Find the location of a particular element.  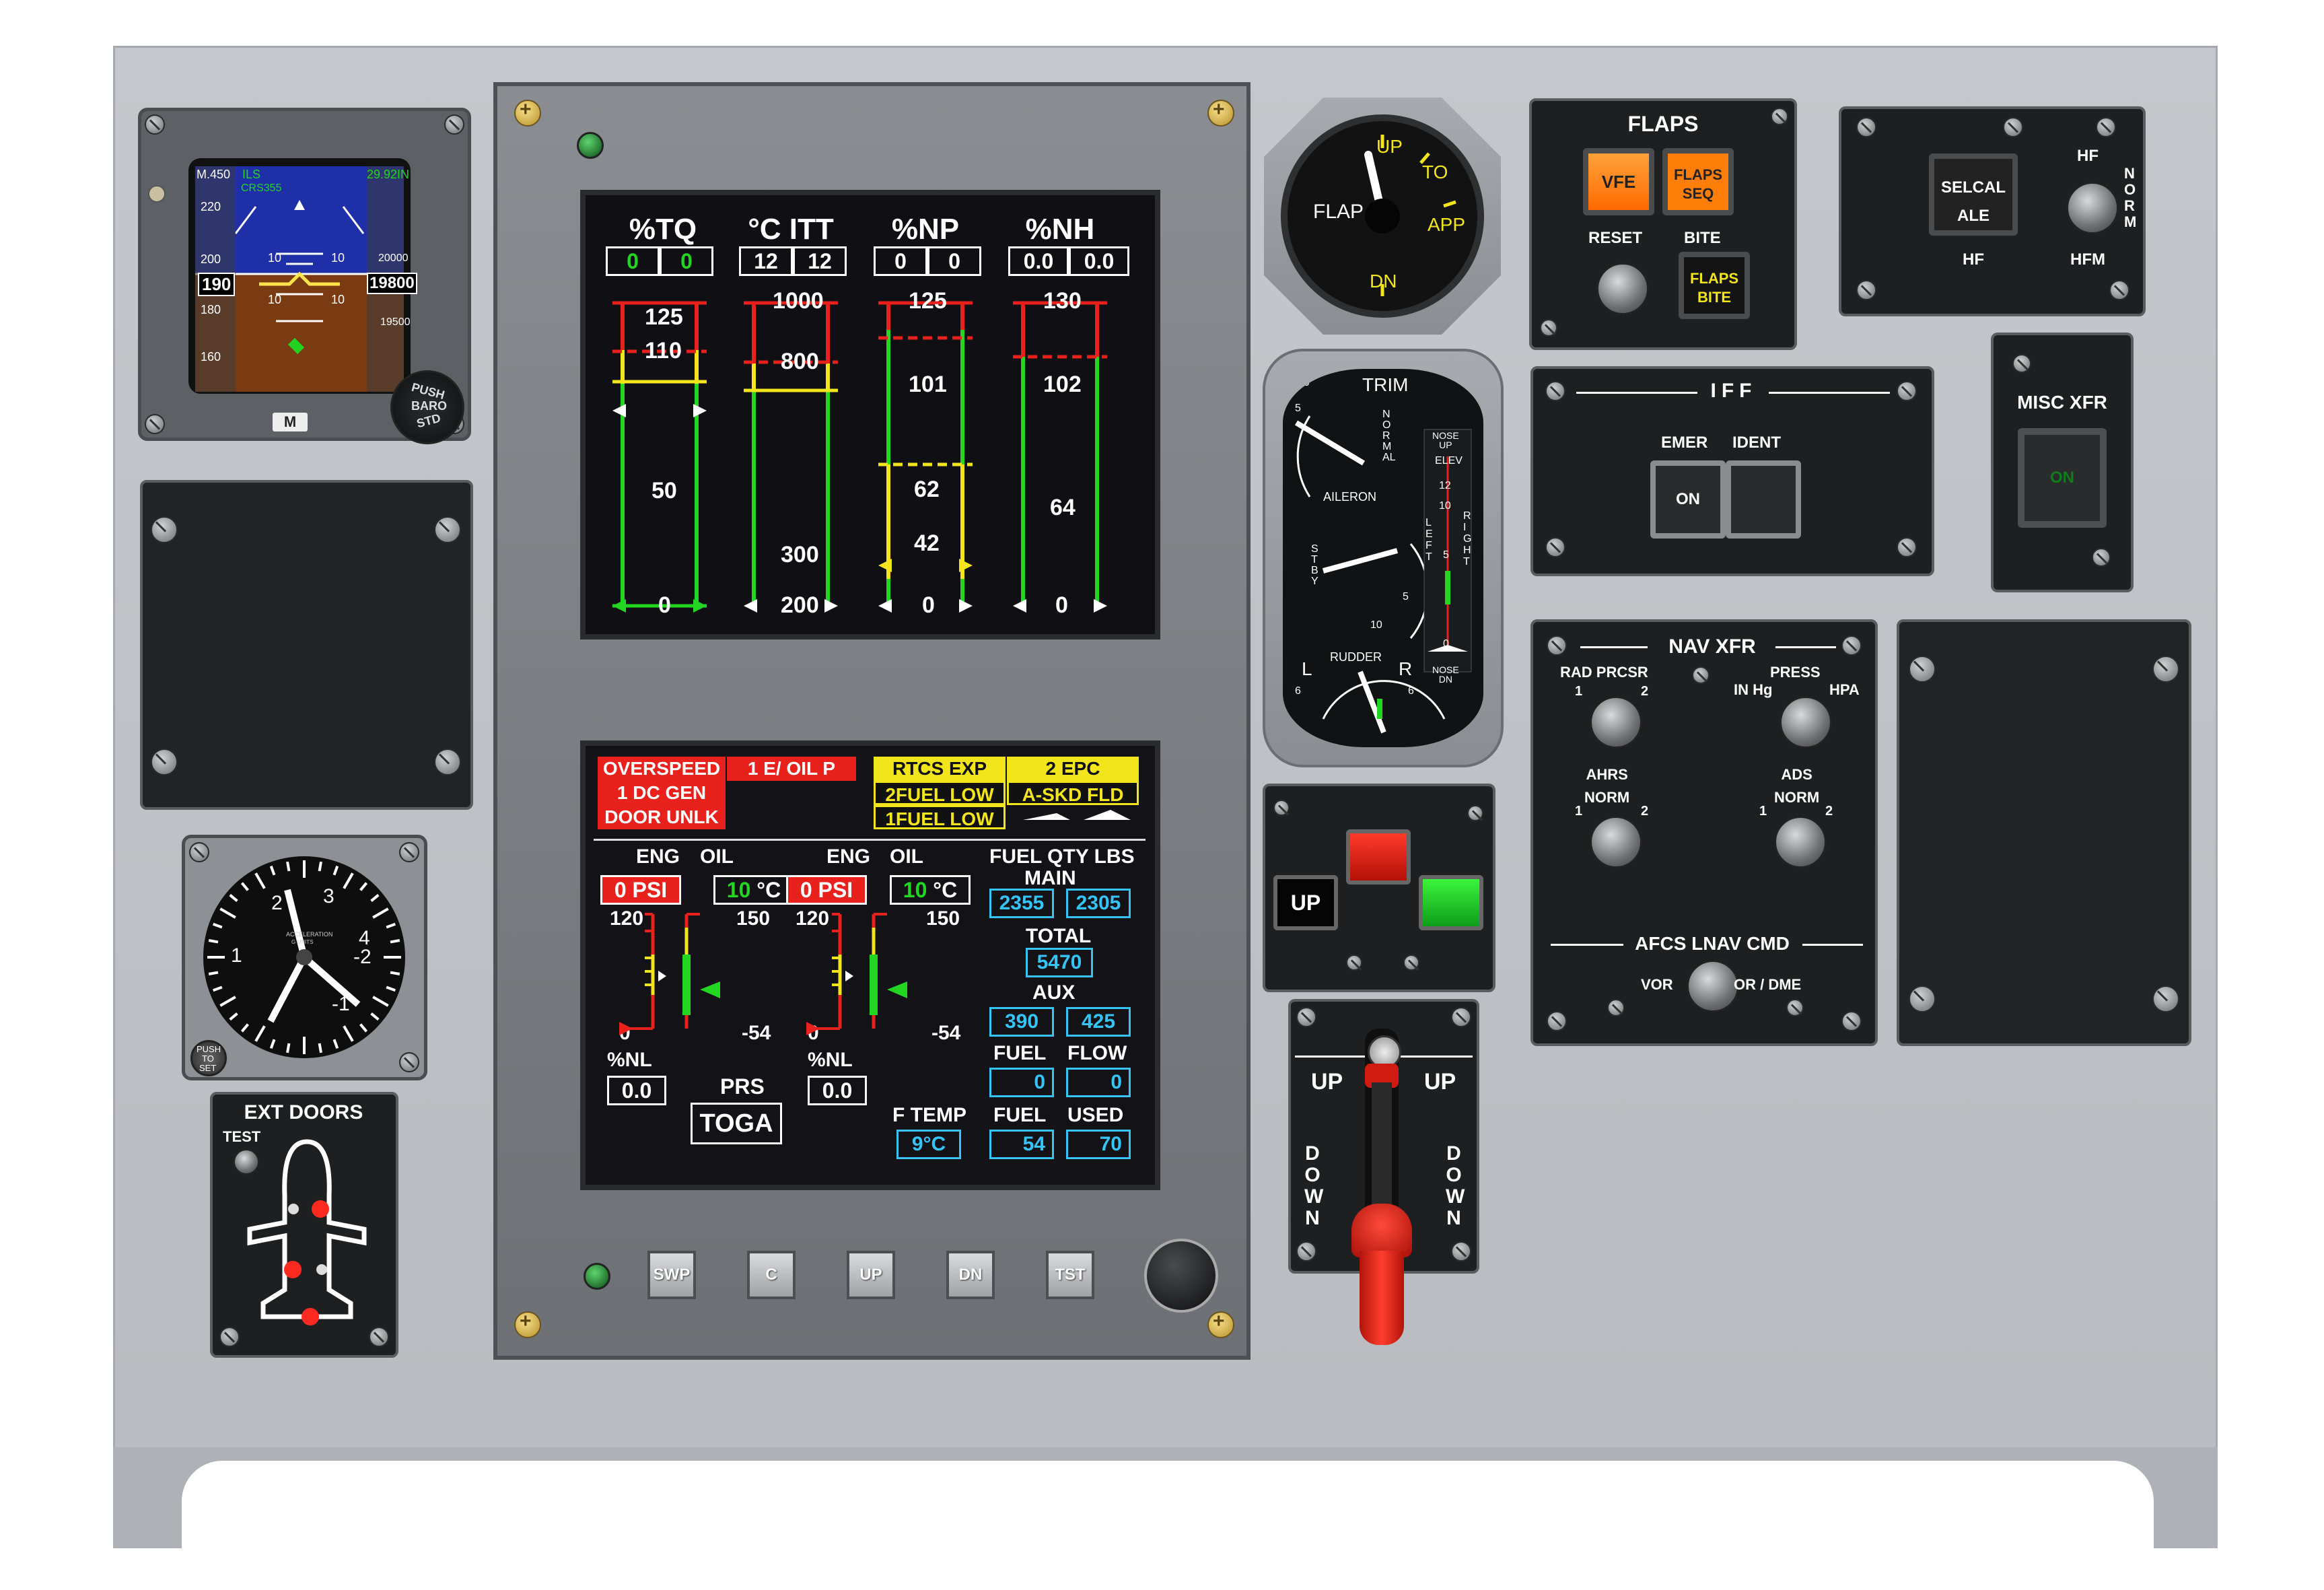

speed-tick-220: 220 is located at coordinates (211, 206).